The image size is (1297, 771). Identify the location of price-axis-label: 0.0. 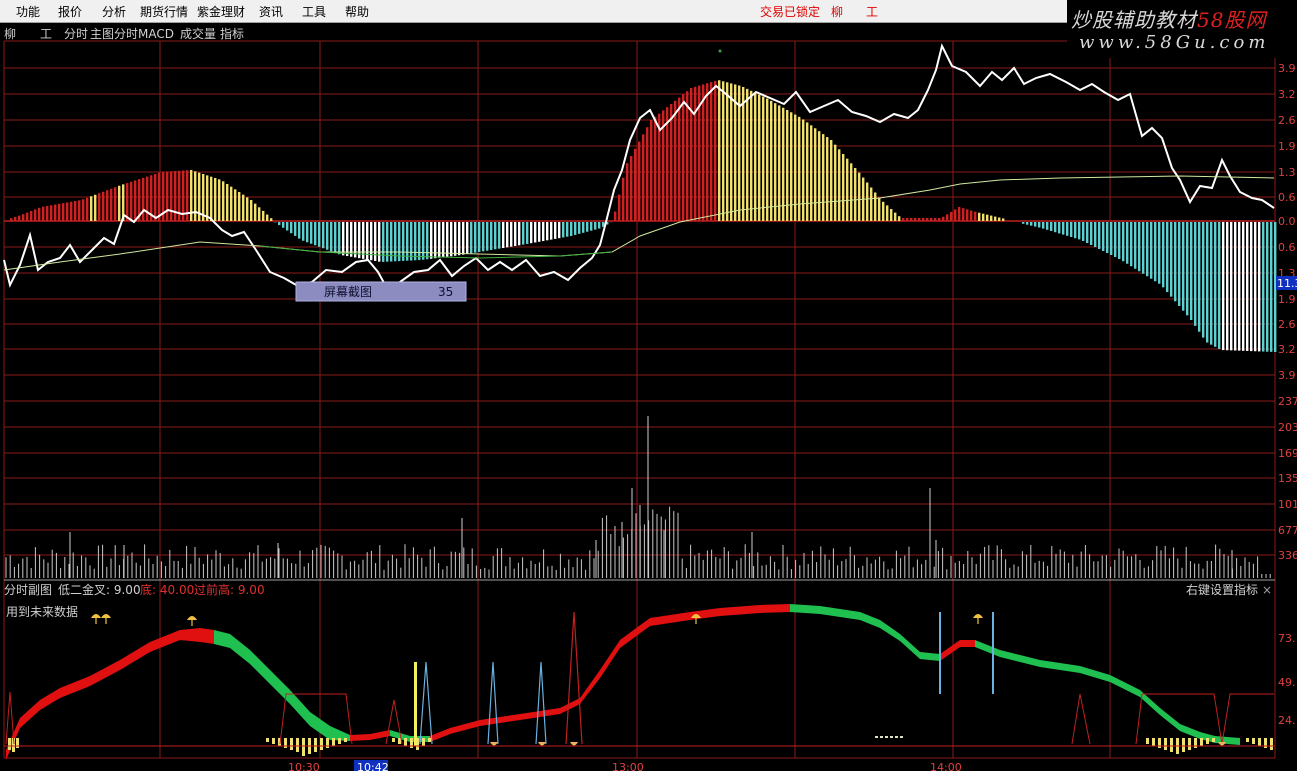
(1287, 221).